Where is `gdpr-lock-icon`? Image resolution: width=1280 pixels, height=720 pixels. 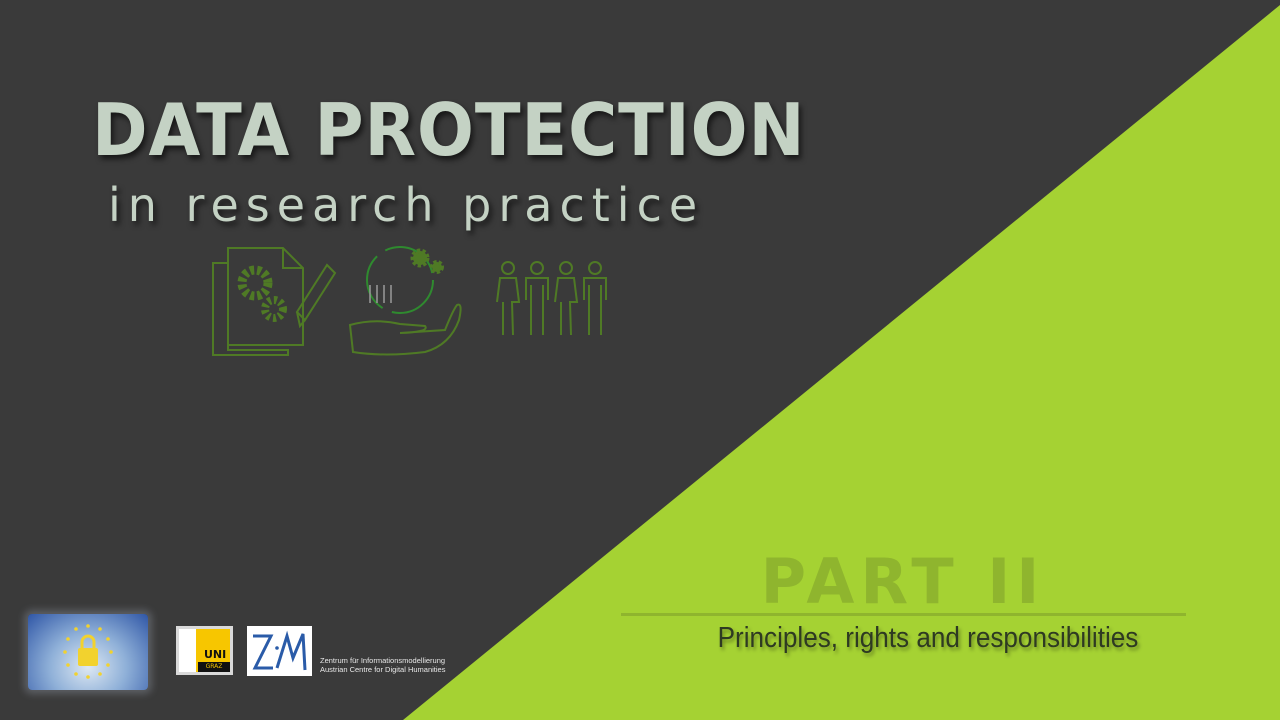
gdpr-lock-icon is located at coordinates (88, 651).